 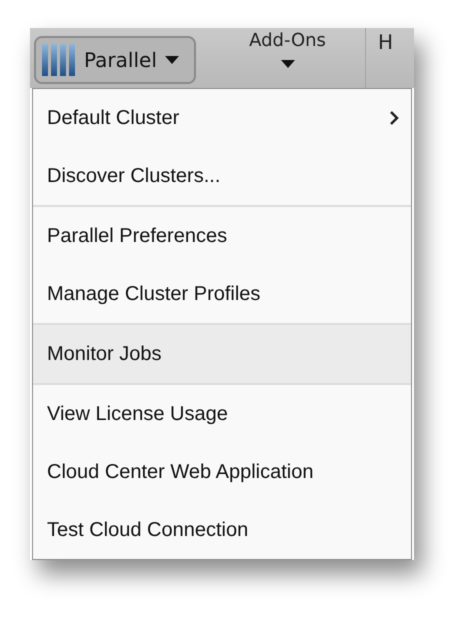 What do you see at coordinates (380, 42) in the screenshot?
I see `help-button: H` at bounding box center [380, 42].